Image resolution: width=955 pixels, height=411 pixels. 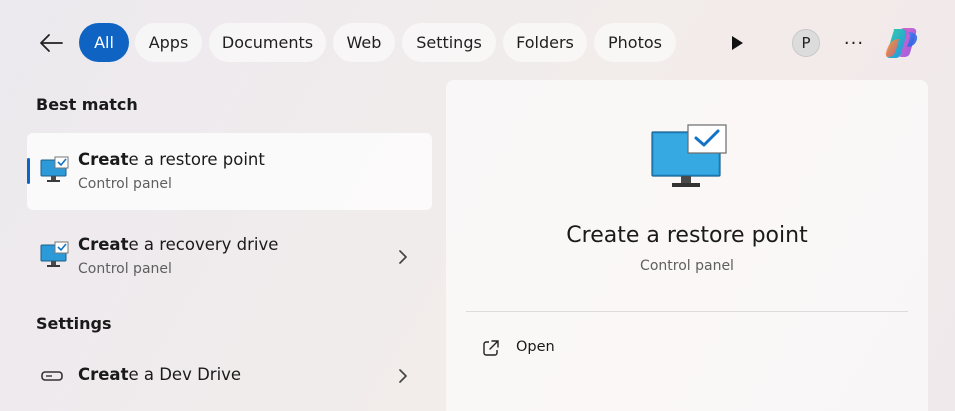 I want to click on filter-documents: Documents, so click(x=267, y=42).